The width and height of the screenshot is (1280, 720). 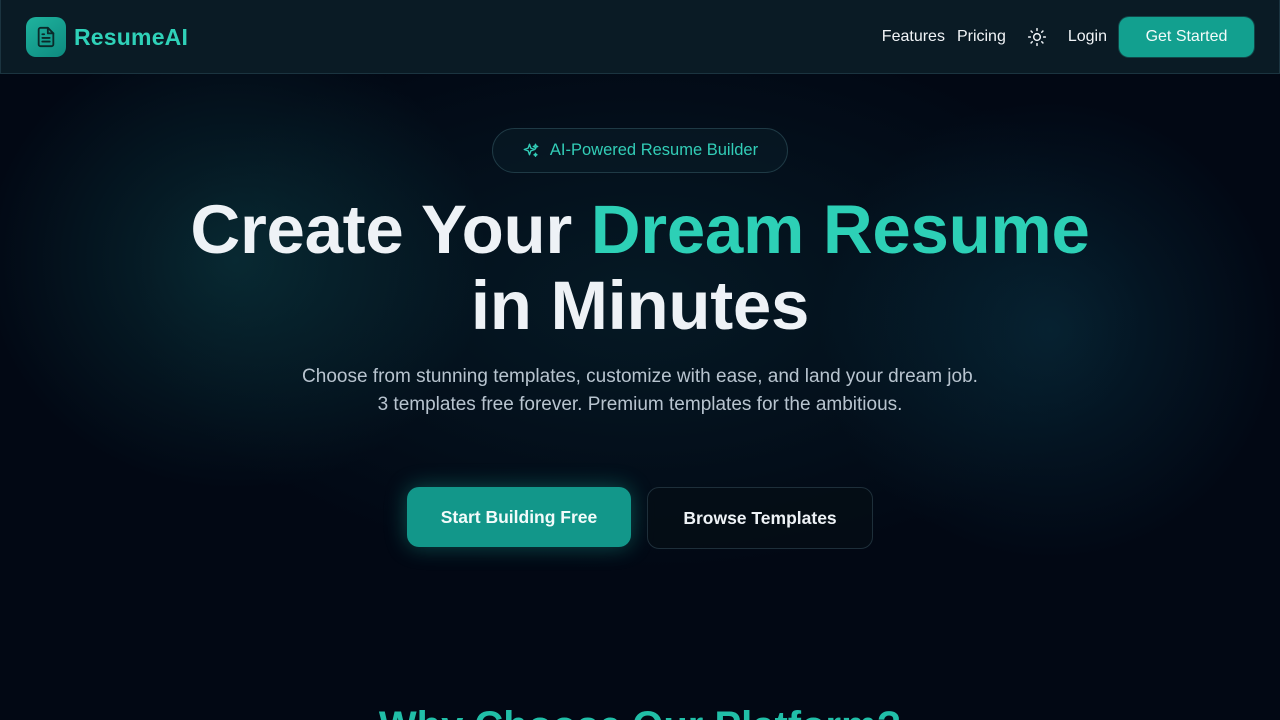 I want to click on brand-name: ResumeAI, so click(x=131, y=36).